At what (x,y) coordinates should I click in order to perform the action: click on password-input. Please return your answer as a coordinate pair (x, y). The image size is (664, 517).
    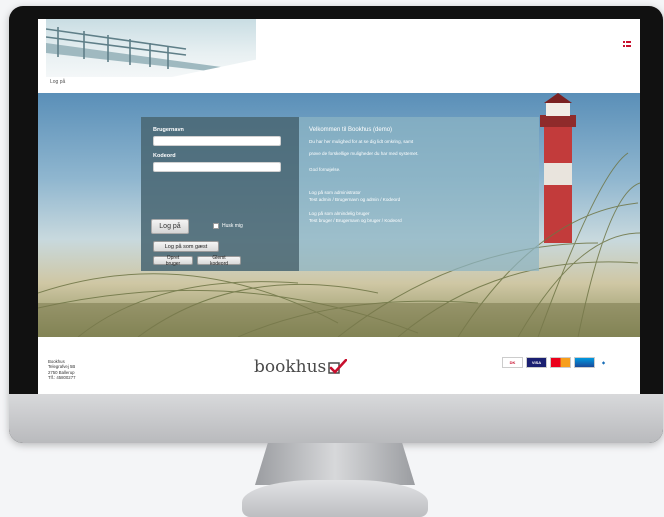
    Looking at the image, I should click on (217, 167).